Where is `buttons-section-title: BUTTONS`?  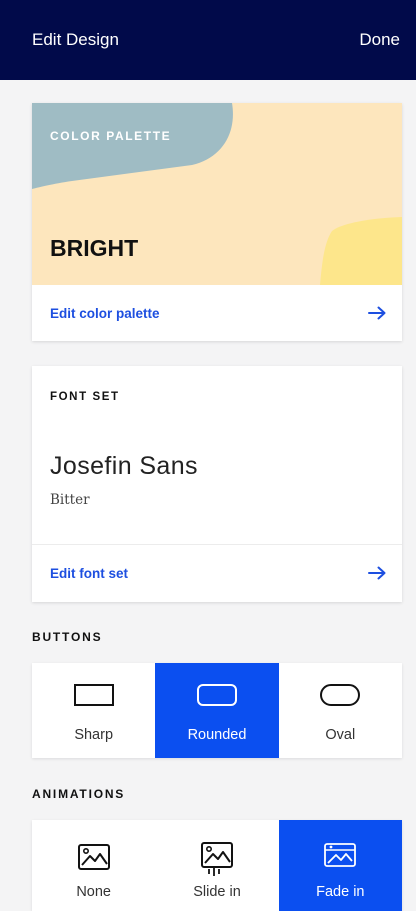 buttons-section-title: BUTTONS is located at coordinates (67, 637).